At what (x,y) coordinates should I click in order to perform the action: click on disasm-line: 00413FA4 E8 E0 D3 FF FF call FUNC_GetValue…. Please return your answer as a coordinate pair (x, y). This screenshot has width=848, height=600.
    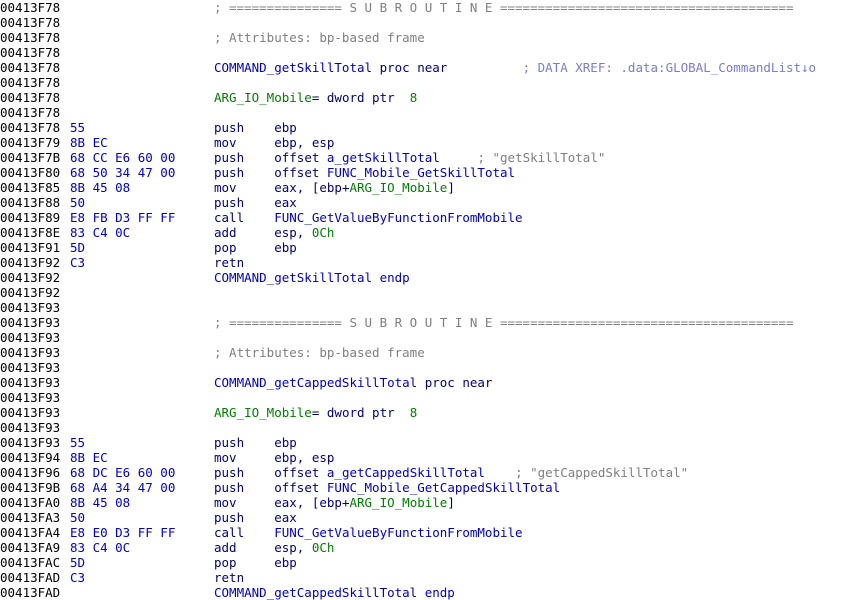
    Looking at the image, I should click on (424, 532).